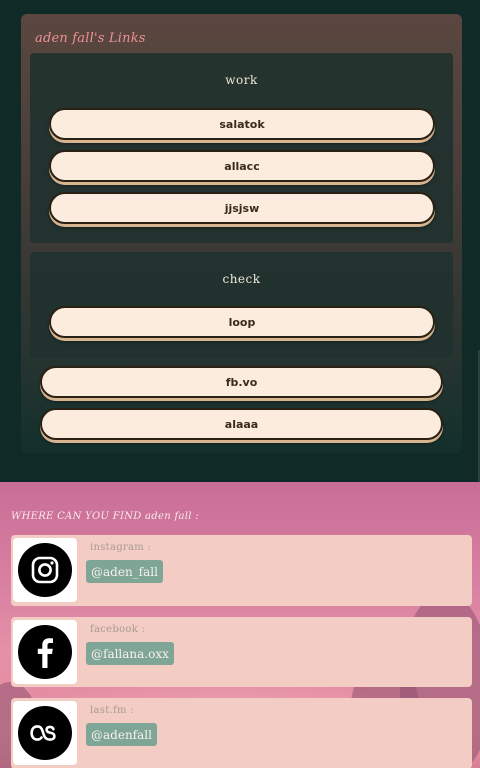  I want to click on link-button-allacc: allacc, so click(242, 166).